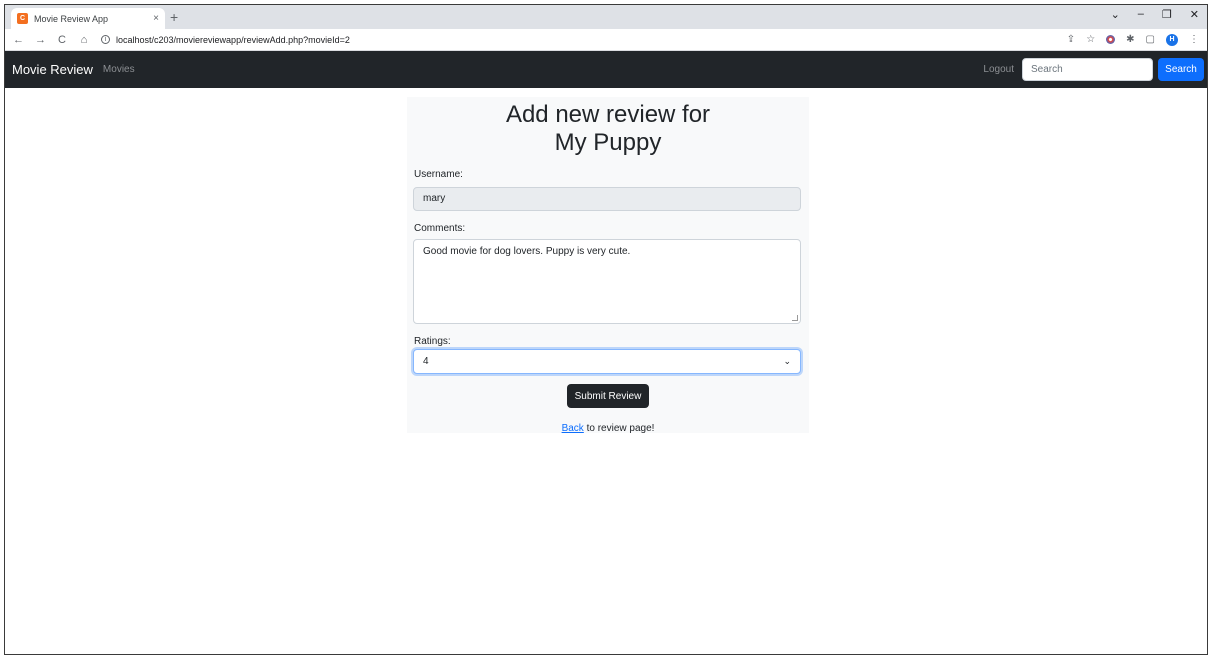 The image size is (1212, 659). Describe the element at coordinates (1150, 39) in the screenshot. I see `side-panel-icon: ▢` at that location.